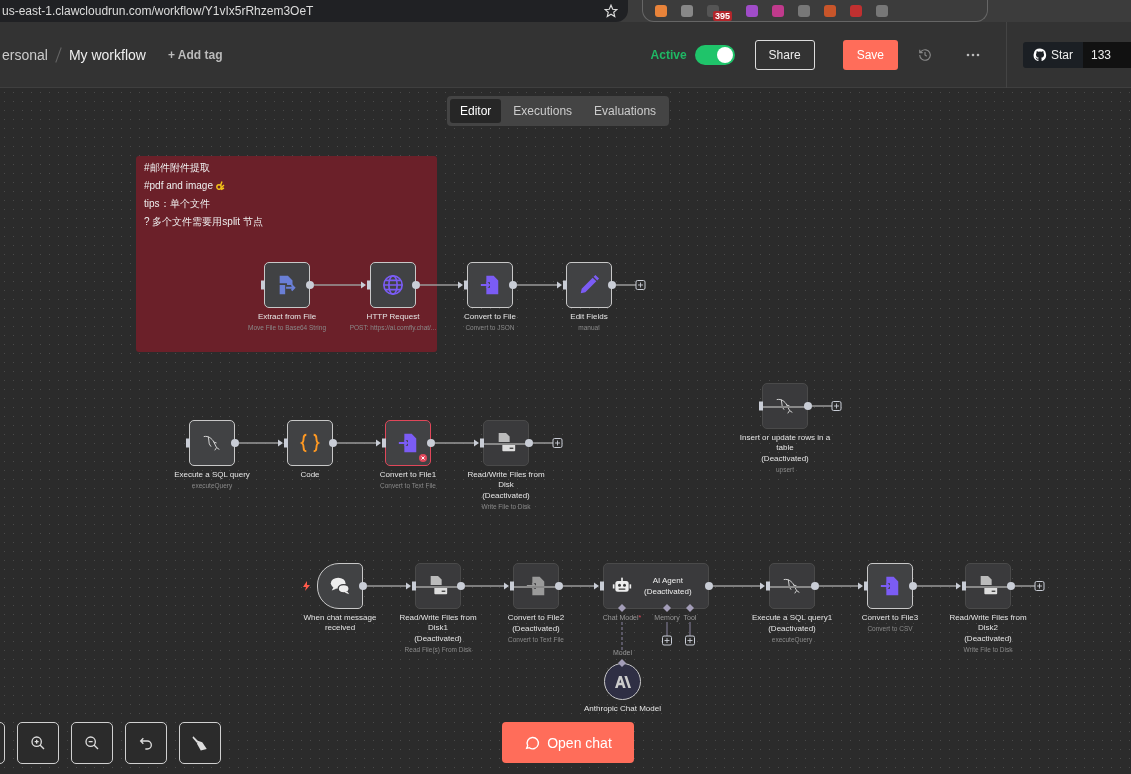  Describe the element at coordinates (661, 10) in the screenshot. I see `extension-icon` at that location.